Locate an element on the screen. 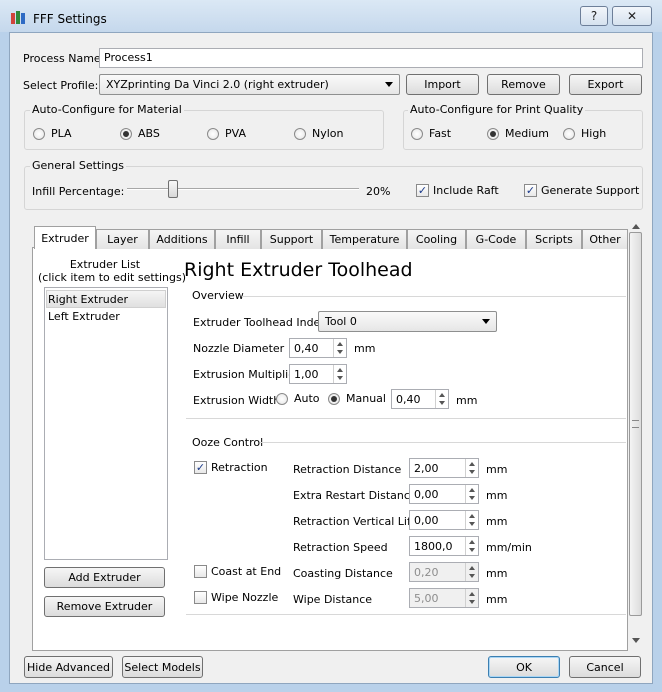 The width and height of the screenshot is (662, 692). app-logo-icon is located at coordinates (18, 18).